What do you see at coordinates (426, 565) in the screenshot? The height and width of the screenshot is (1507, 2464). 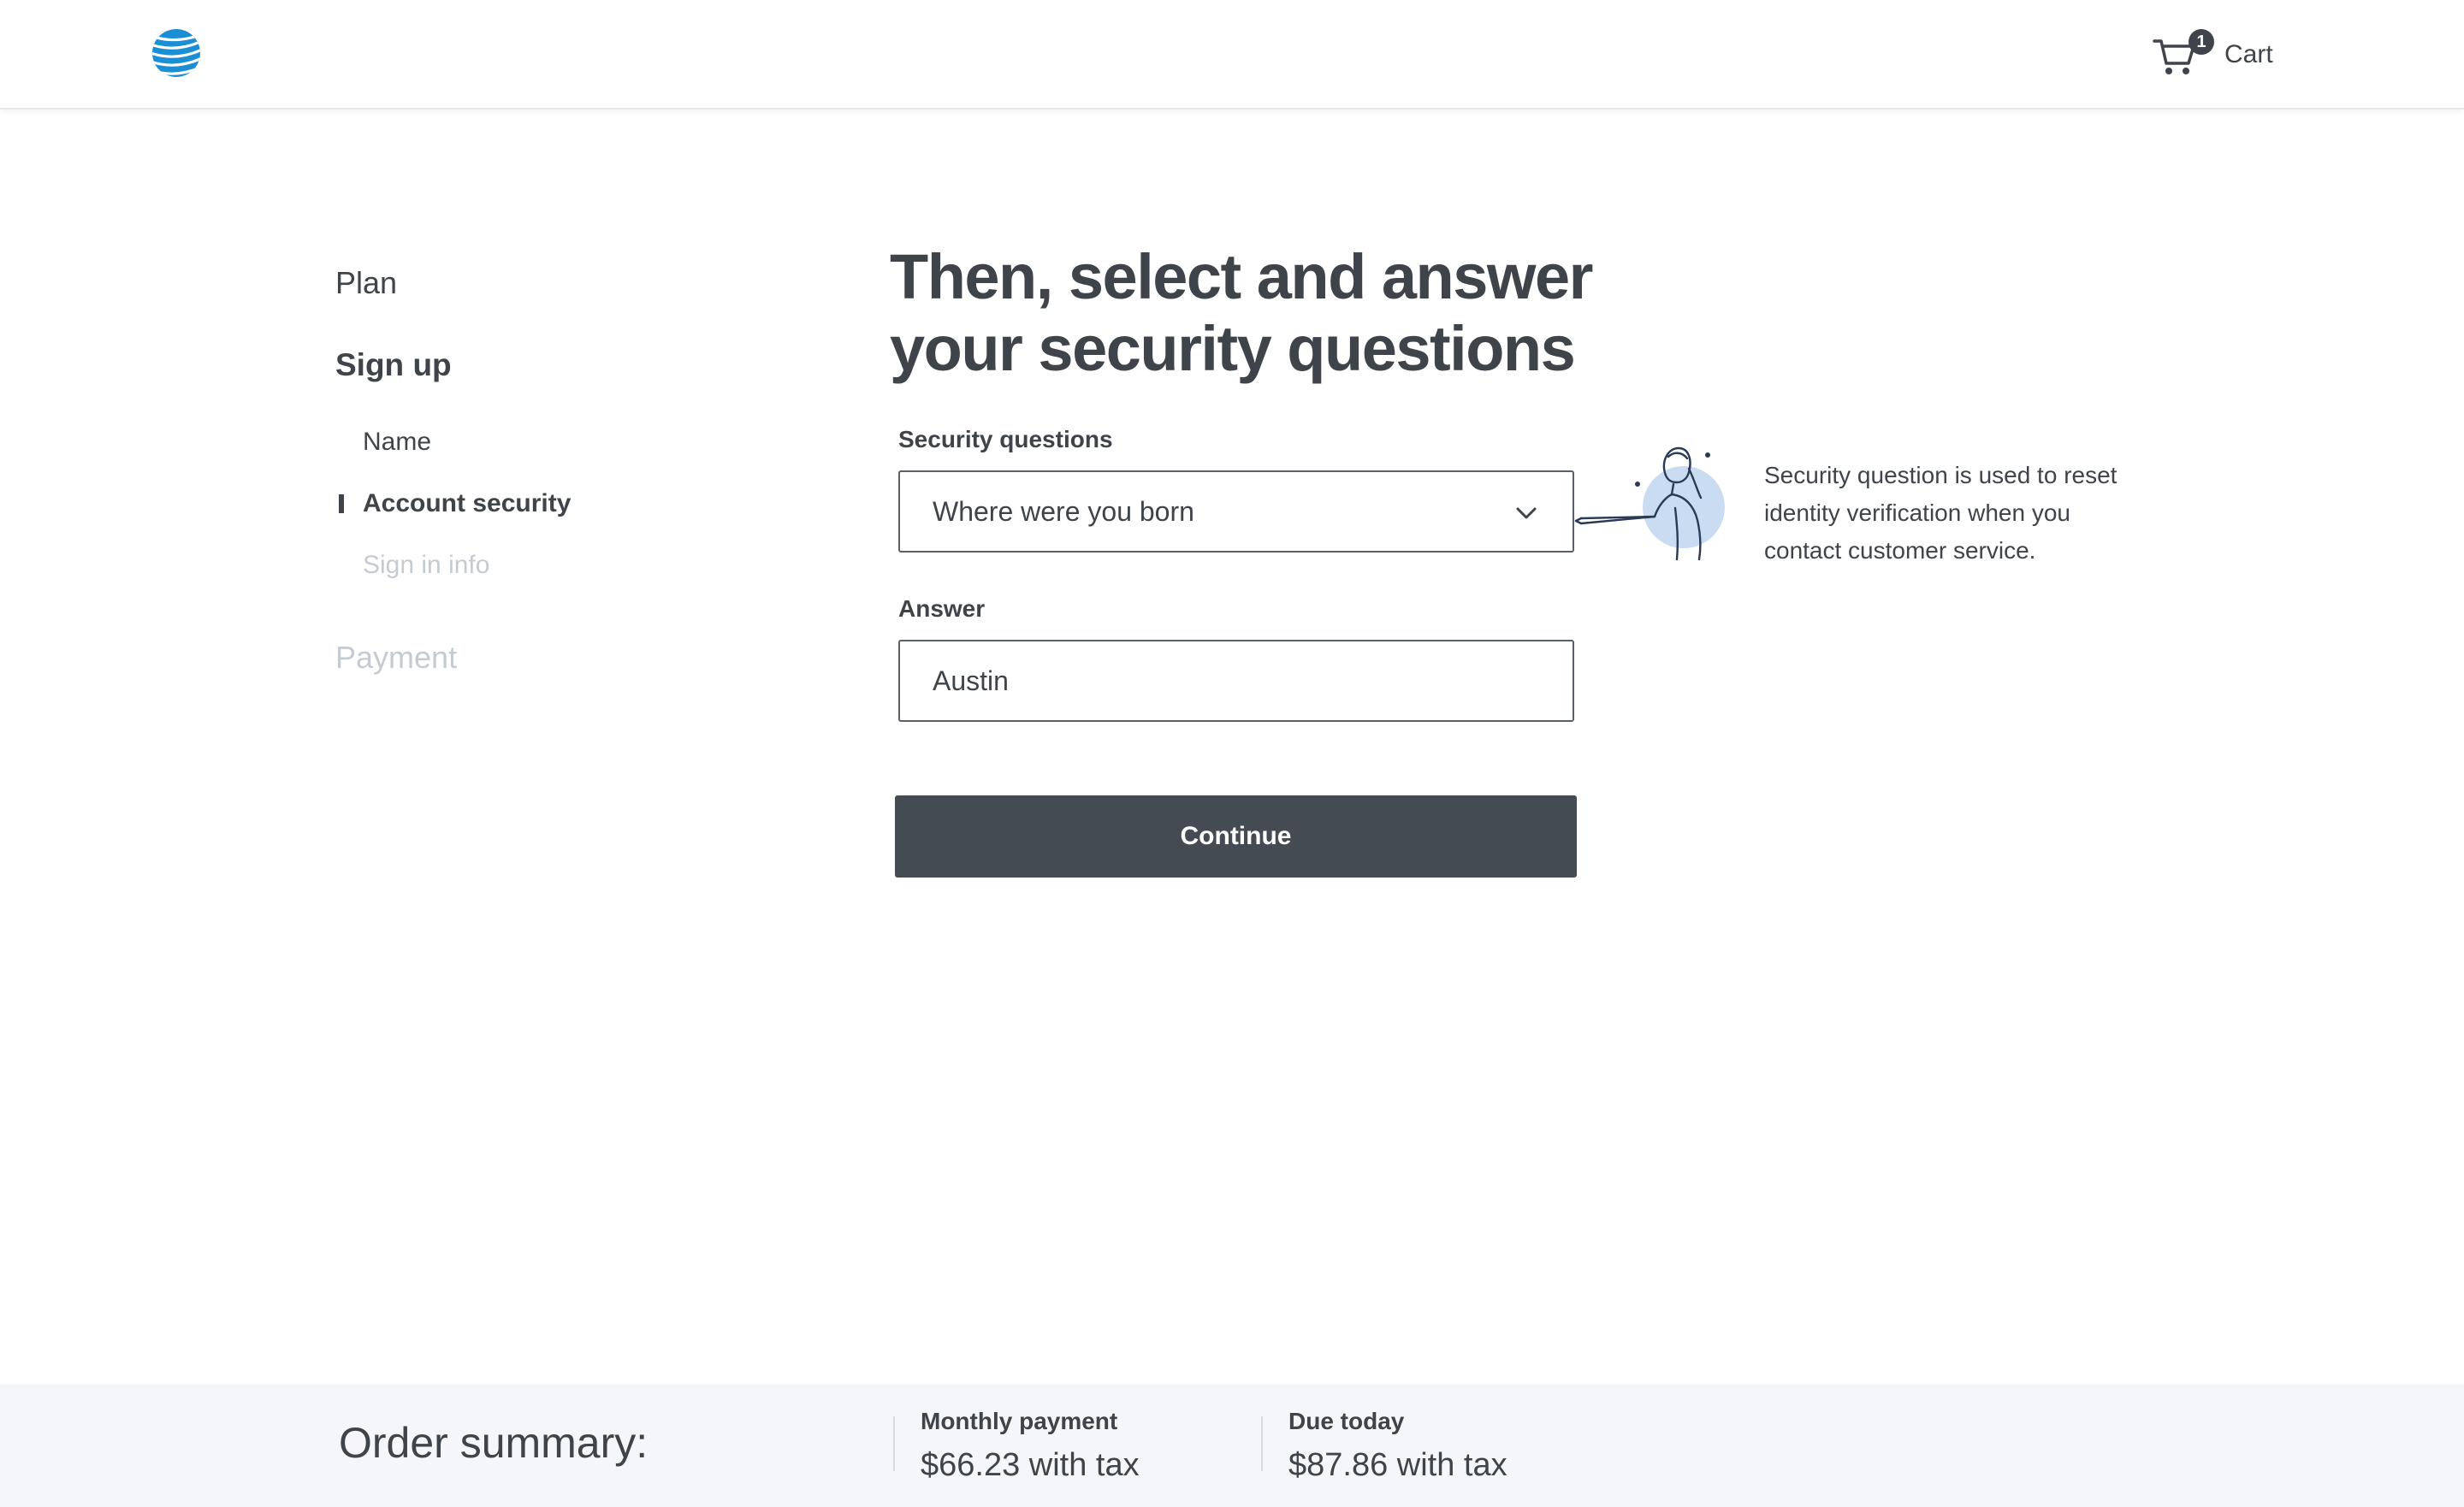 I see `substep-sign-in-info: Sign in info` at bounding box center [426, 565].